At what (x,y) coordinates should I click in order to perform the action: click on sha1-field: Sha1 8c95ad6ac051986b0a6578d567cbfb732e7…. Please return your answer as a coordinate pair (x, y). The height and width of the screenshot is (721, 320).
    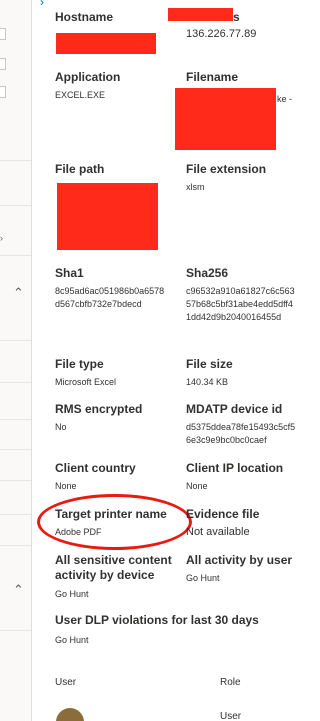
    Looking at the image, I should click on (110, 288).